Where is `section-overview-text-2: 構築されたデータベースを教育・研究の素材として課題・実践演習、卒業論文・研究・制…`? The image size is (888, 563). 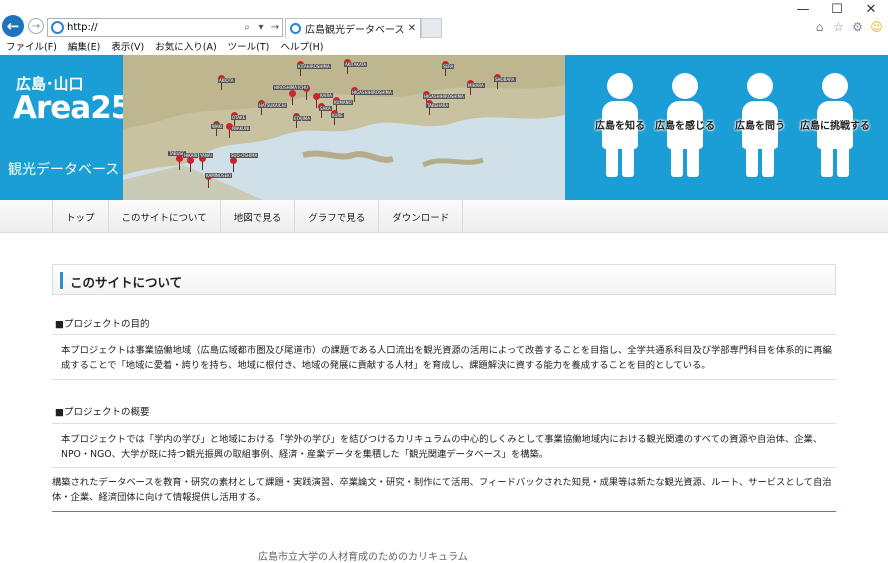
section-overview-text-2: 構築されたデータベースを教育・研究の素材として課題・実践演習、卒業論文・研究・制… is located at coordinates (442, 490).